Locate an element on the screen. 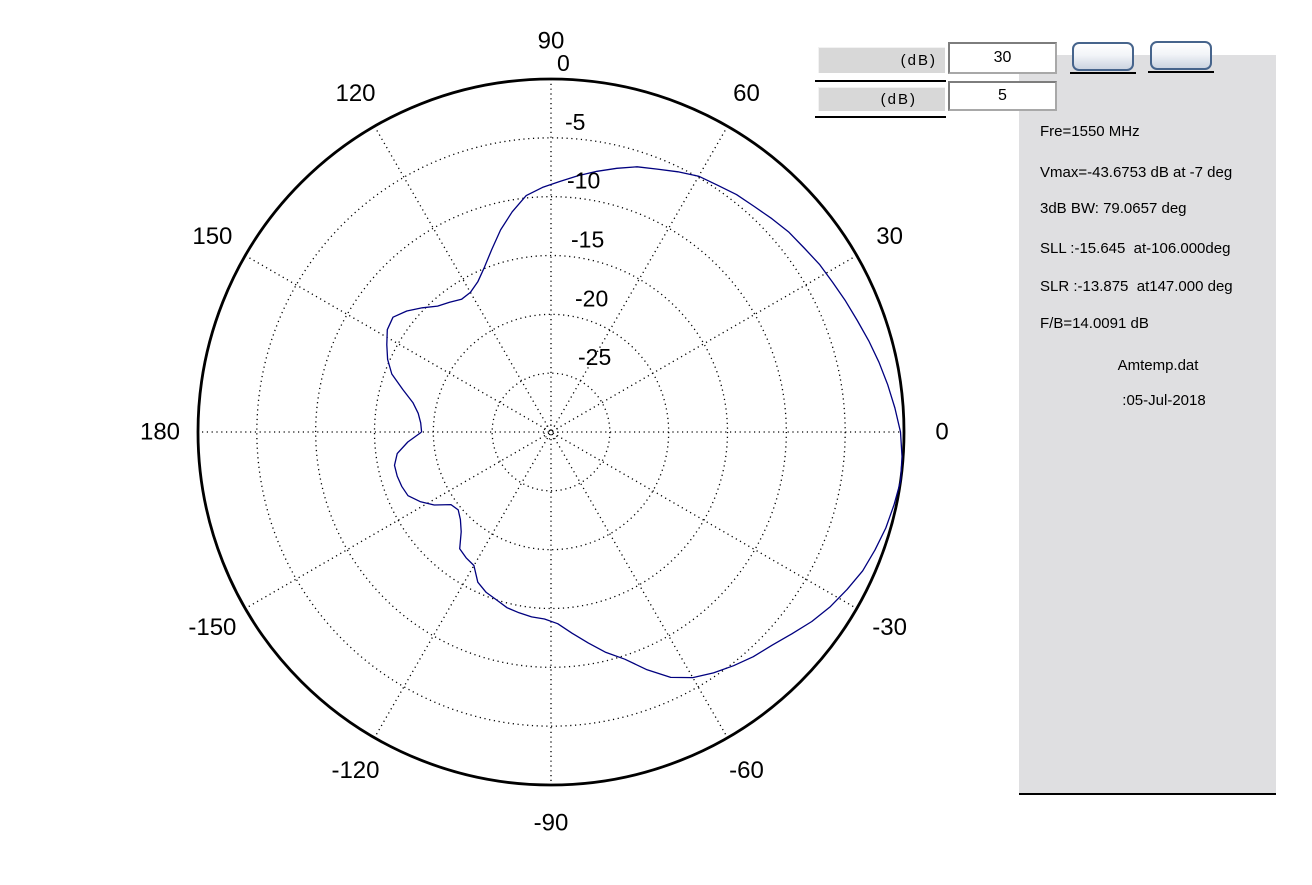  stat-frequency: Fre=1550 MHz is located at coordinates (1090, 131).